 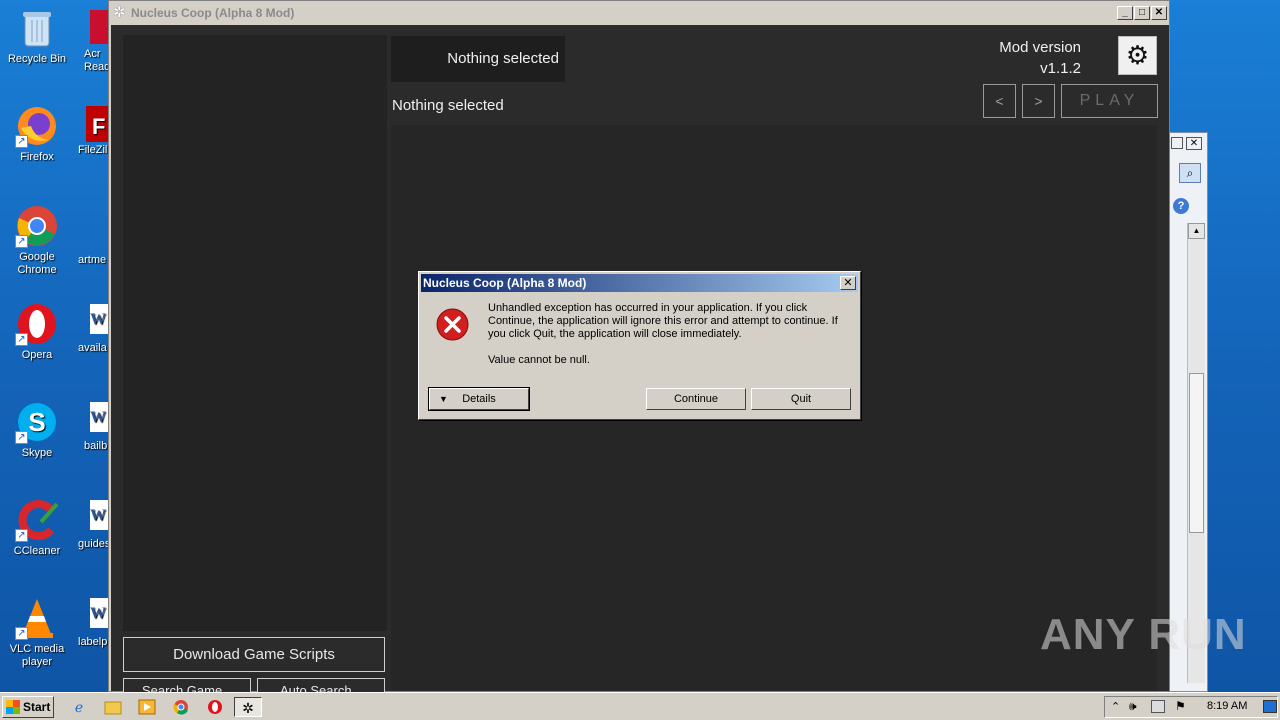 I want to click on close-icon: ✕, so click(x=1194, y=143).